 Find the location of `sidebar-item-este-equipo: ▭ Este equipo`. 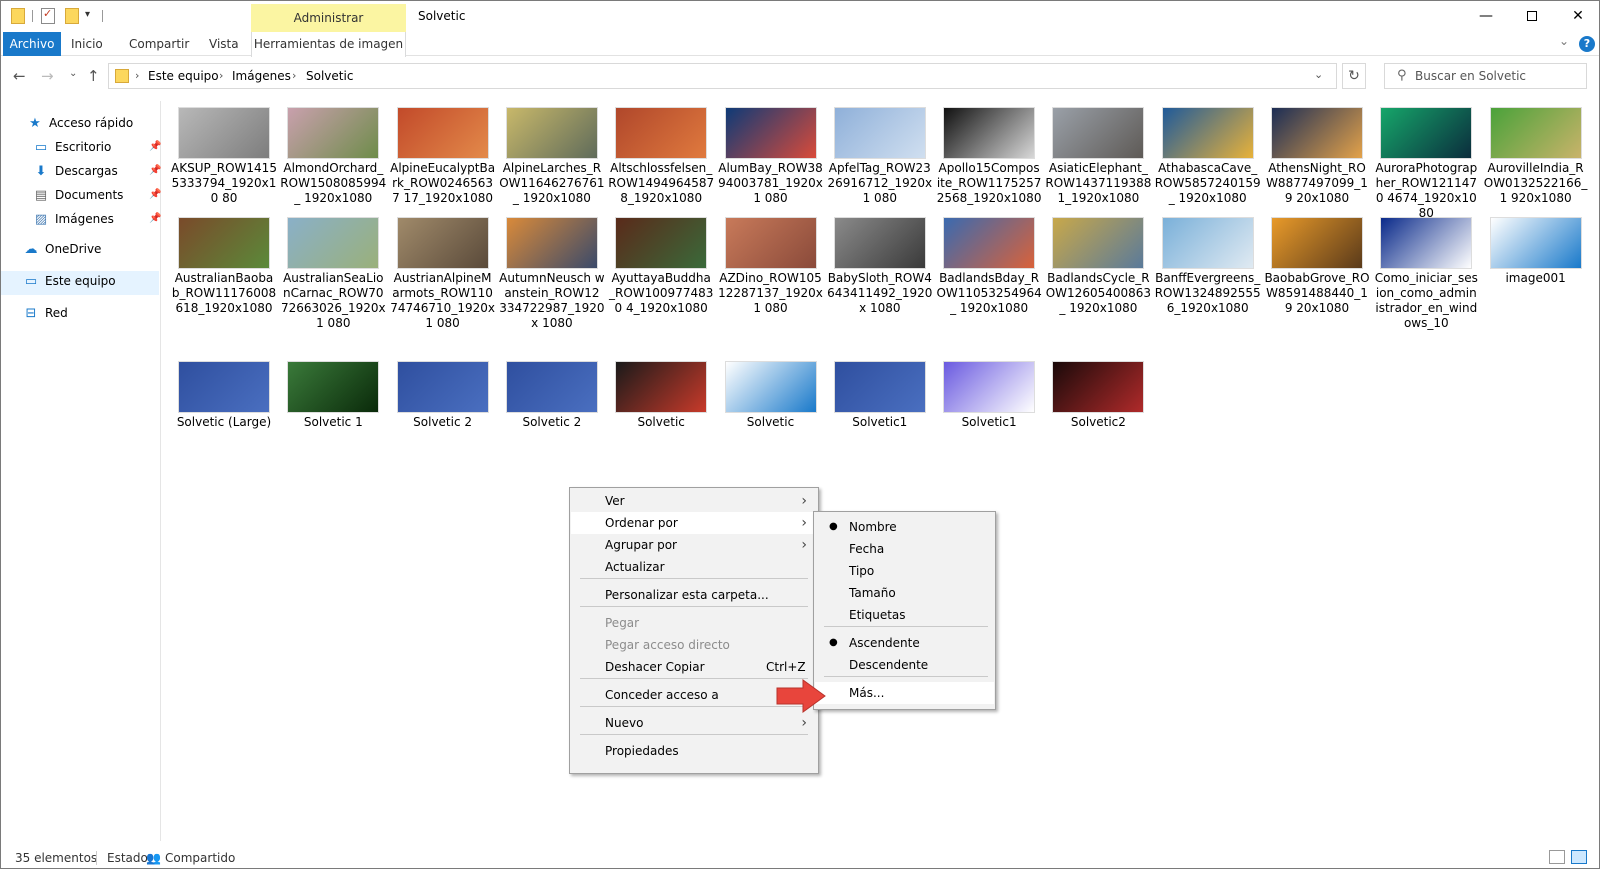

sidebar-item-este-equipo: ▭ Este equipo is located at coordinates (69, 281).